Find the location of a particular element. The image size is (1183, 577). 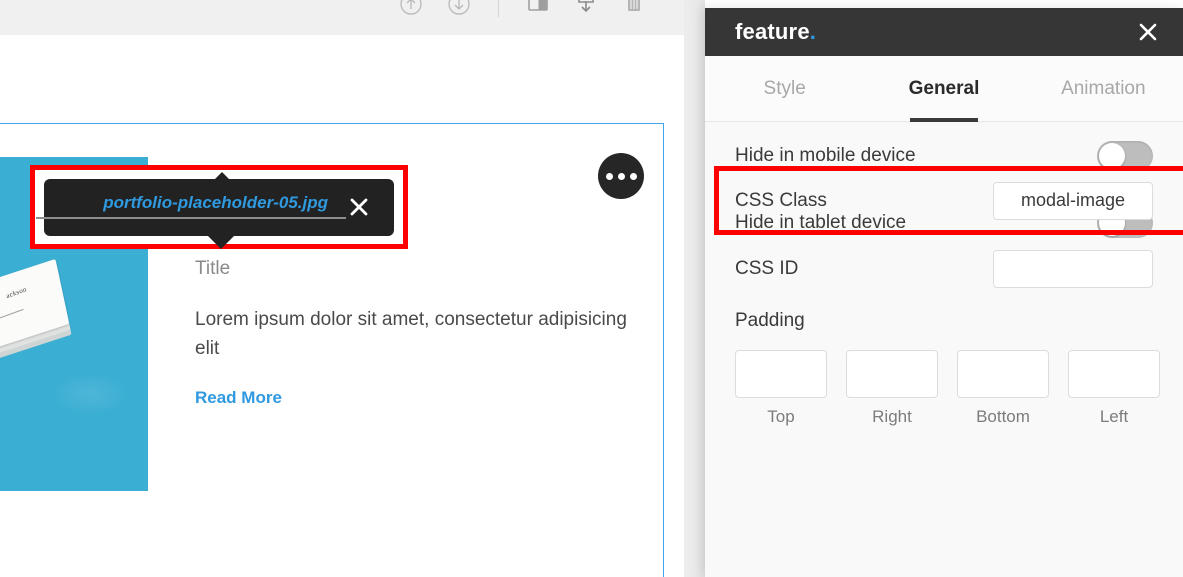

widget-toolbar-icons is located at coordinates (522, 11).